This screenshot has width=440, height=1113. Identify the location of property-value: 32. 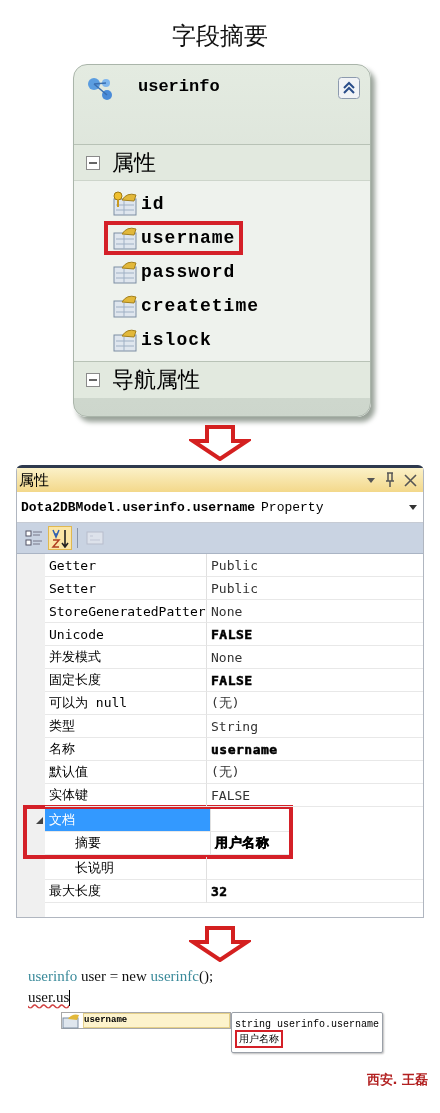
(219, 891).